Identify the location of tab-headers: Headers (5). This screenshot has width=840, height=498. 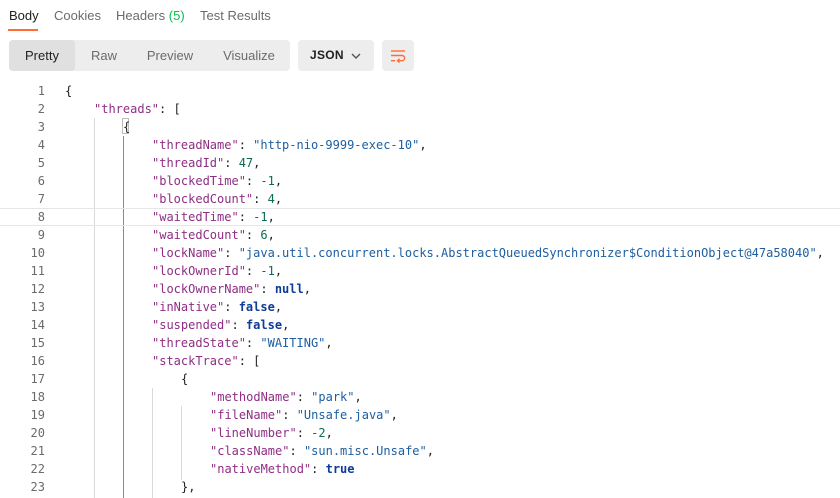
(150, 15).